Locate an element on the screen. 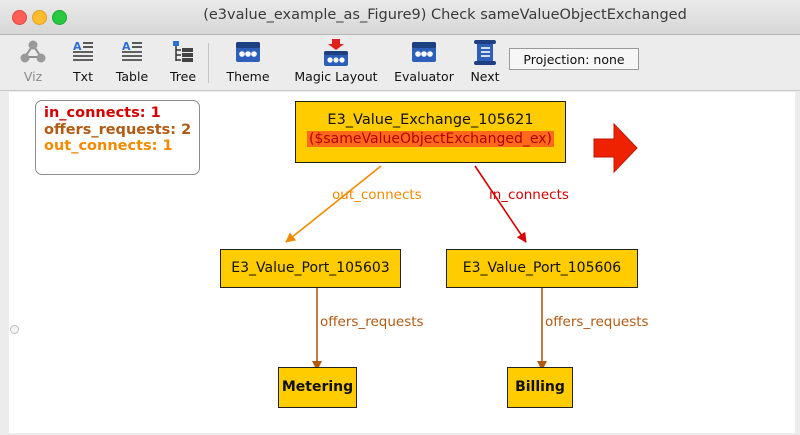 This screenshot has height=435, width=800. txt-button-label: Txt is located at coordinates (83, 76).